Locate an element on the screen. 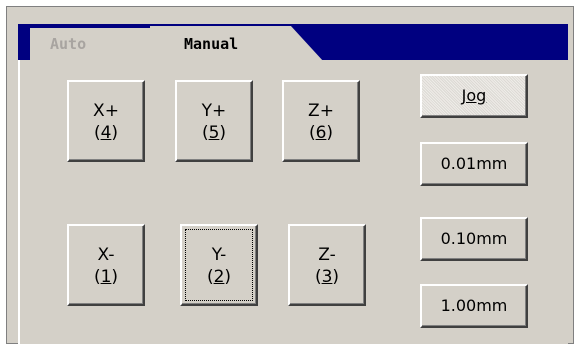 This screenshot has height=348, width=578. step-1-00mm-label: 1.00mm is located at coordinates (474, 305).